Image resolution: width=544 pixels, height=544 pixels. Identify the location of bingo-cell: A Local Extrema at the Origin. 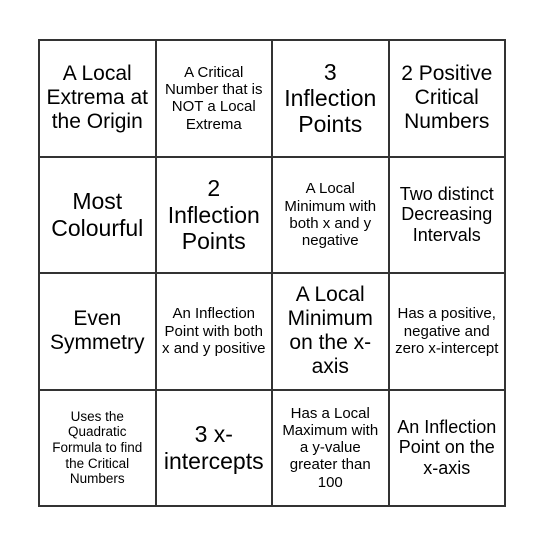
(97, 98).